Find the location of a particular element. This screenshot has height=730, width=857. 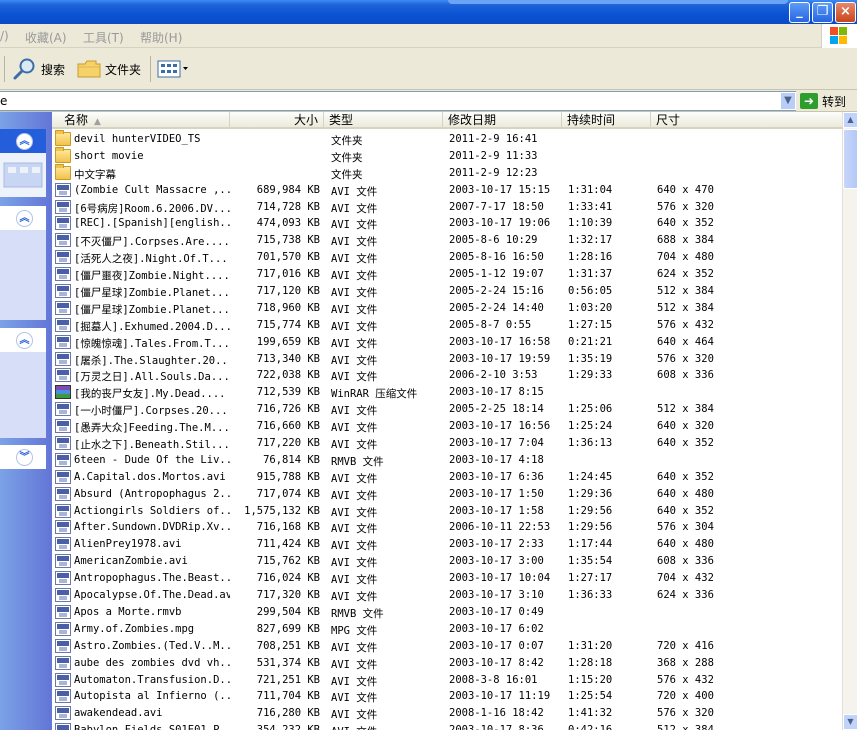

column-header-duration: 持续时间 is located at coordinates (606, 120).